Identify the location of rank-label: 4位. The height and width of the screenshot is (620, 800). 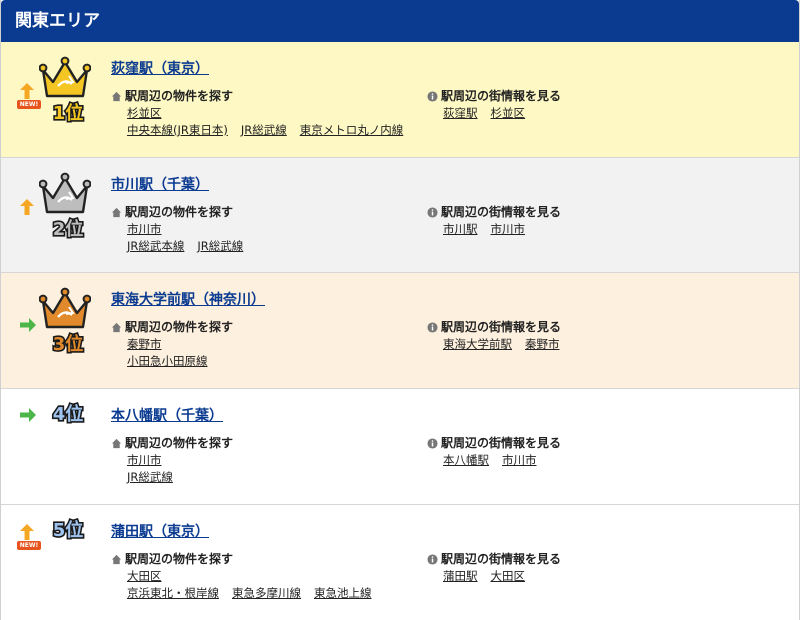
(68, 414).